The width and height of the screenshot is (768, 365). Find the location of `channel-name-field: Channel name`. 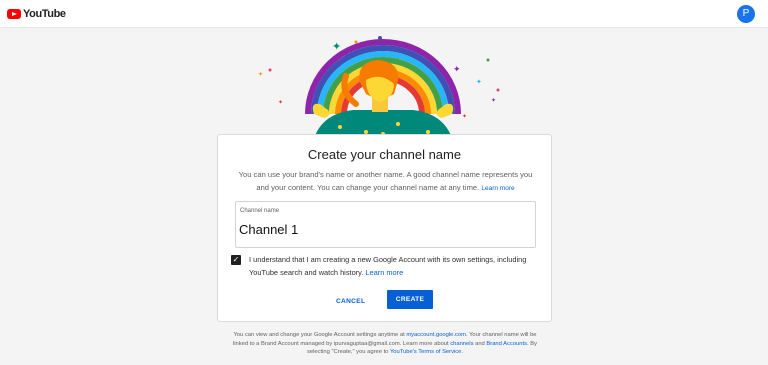

channel-name-field: Channel name is located at coordinates (385, 224).